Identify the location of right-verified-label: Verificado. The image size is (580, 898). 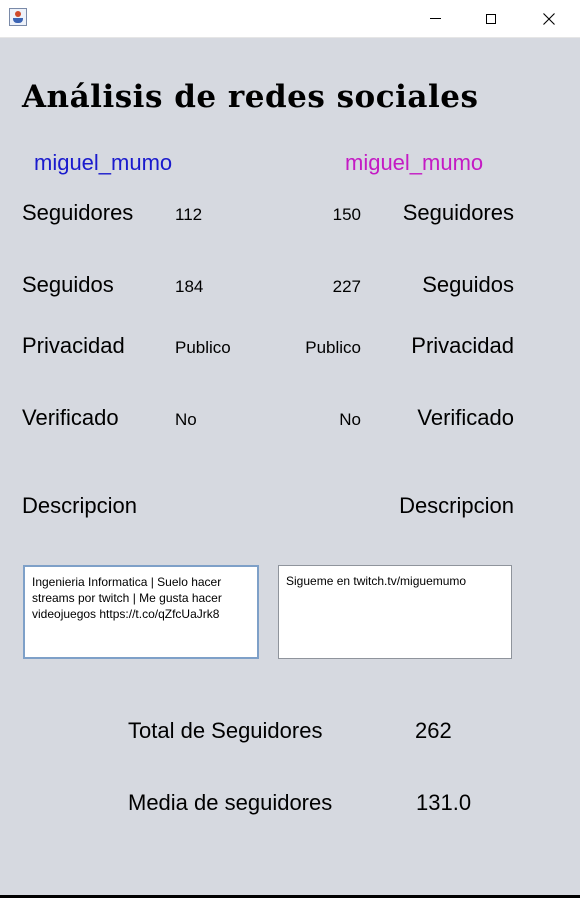
(465, 417).